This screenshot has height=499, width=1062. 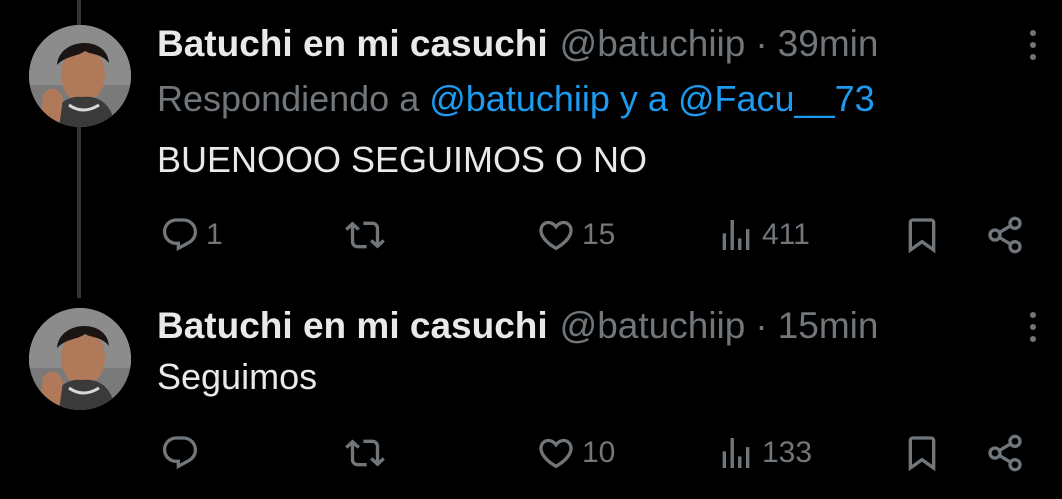 What do you see at coordinates (402, 159) in the screenshot?
I see `tweet-text: BUENOOO SEGUIMOS O NO` at bounding box center [402, 159].